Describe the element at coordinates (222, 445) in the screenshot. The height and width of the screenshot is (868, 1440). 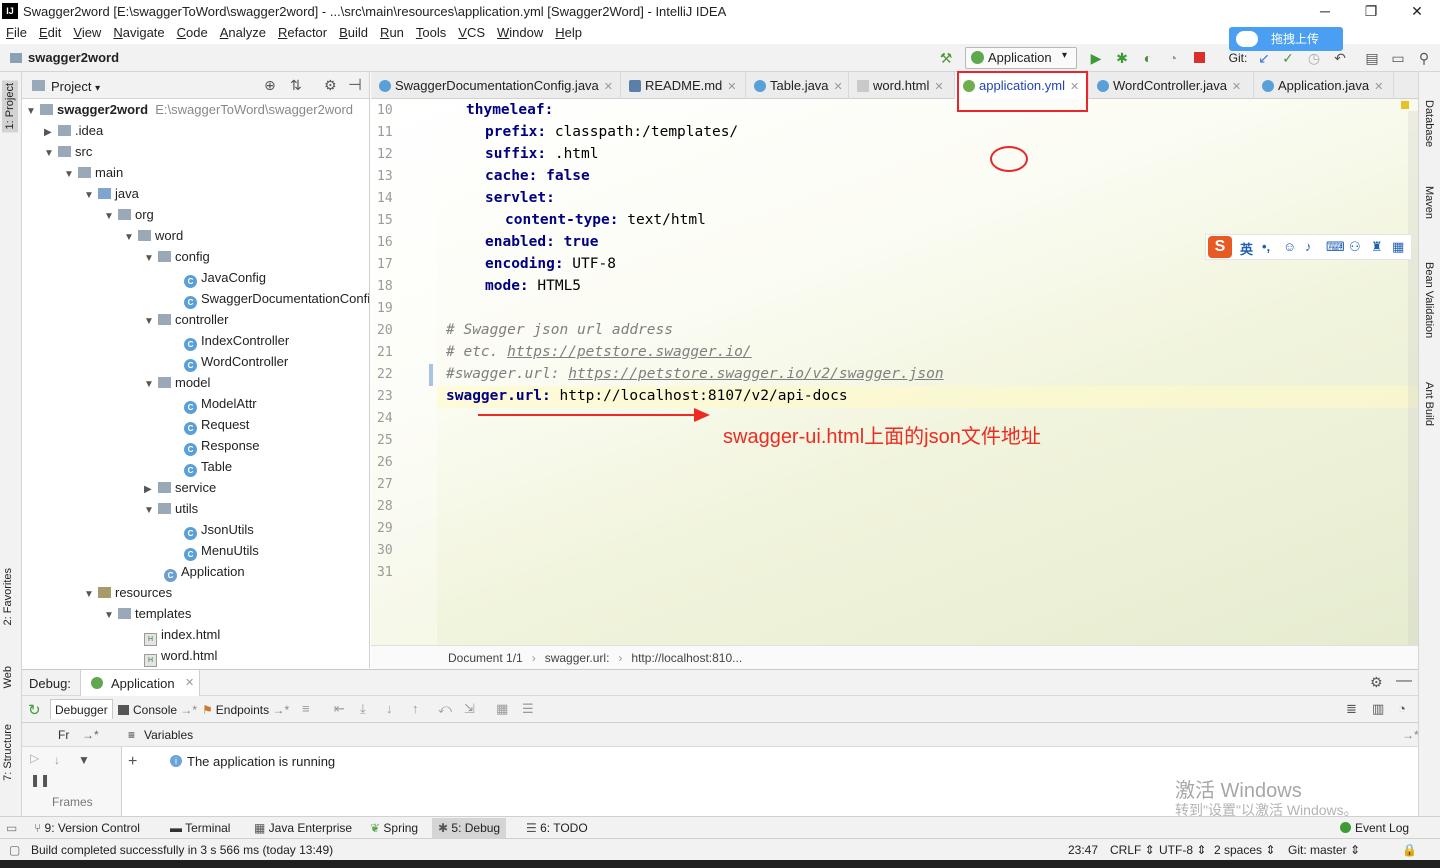
I see `tree-item-response: C Response` at that location.